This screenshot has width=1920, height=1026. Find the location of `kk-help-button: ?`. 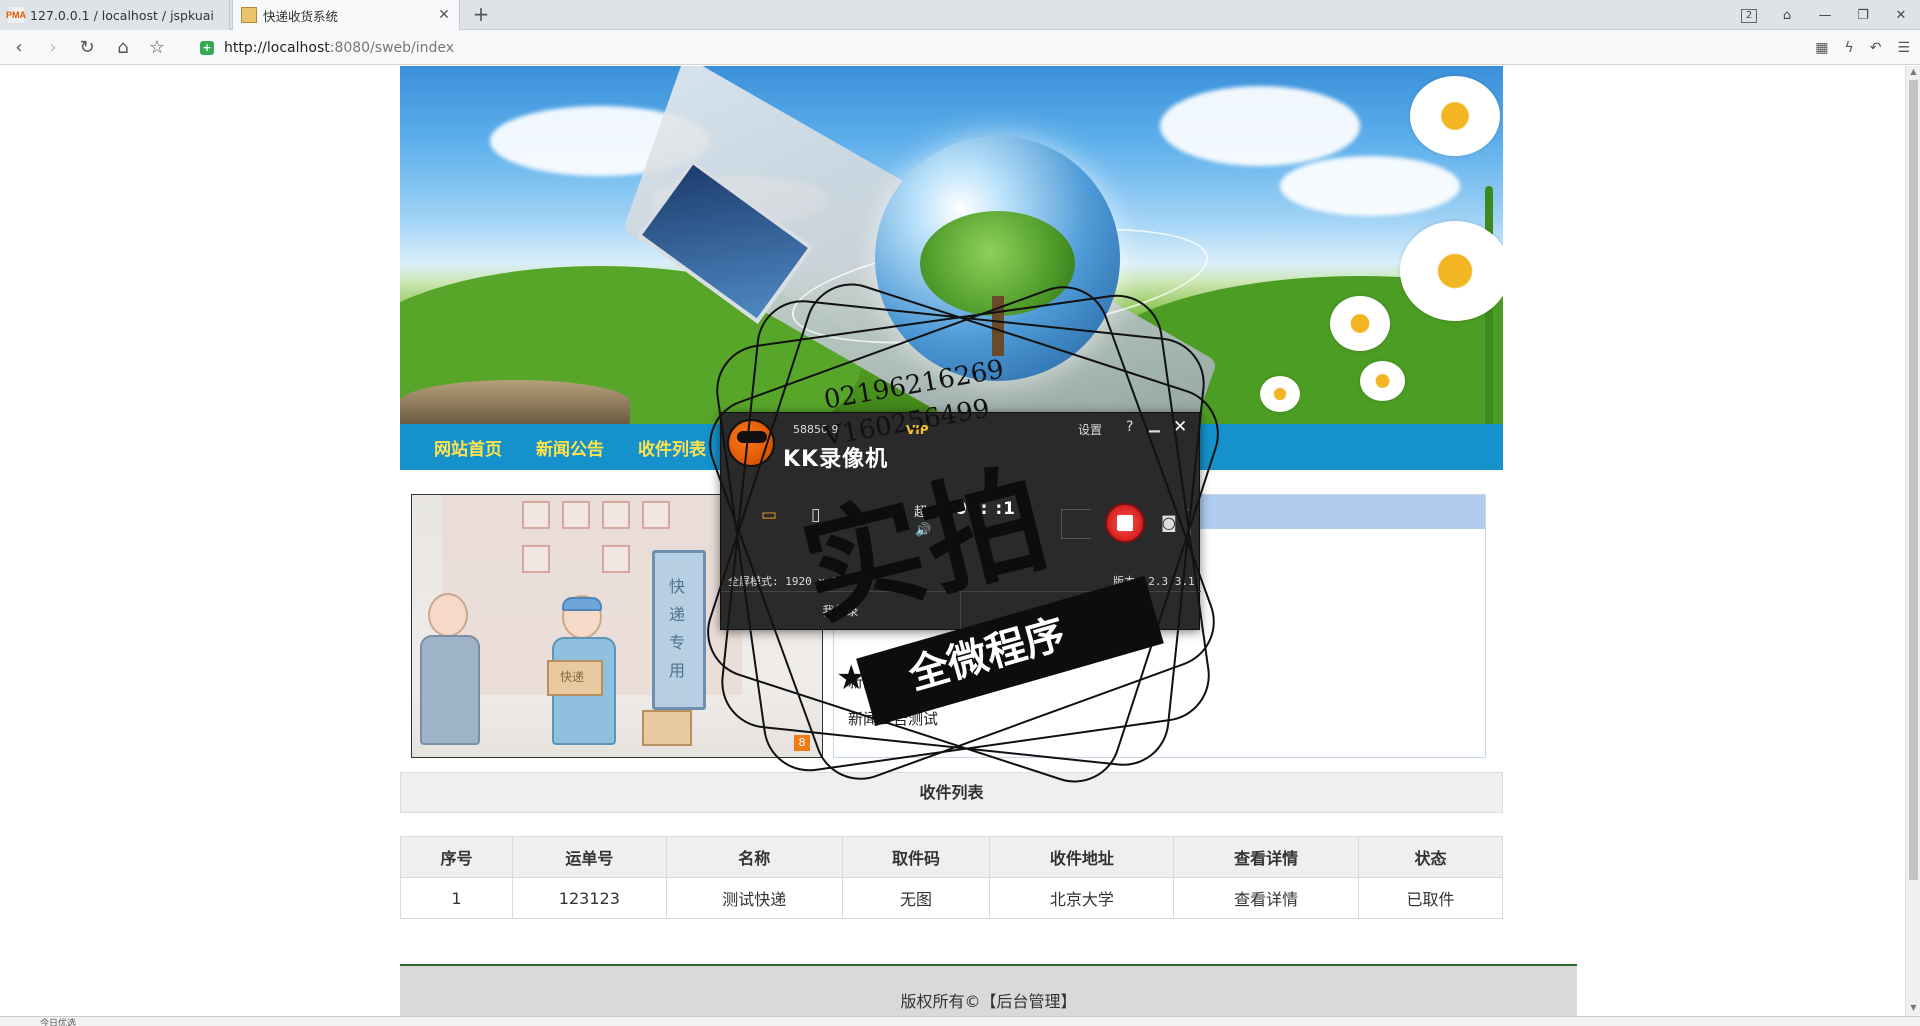

kk-help-button: ? is located at coordinates (1129, 427).